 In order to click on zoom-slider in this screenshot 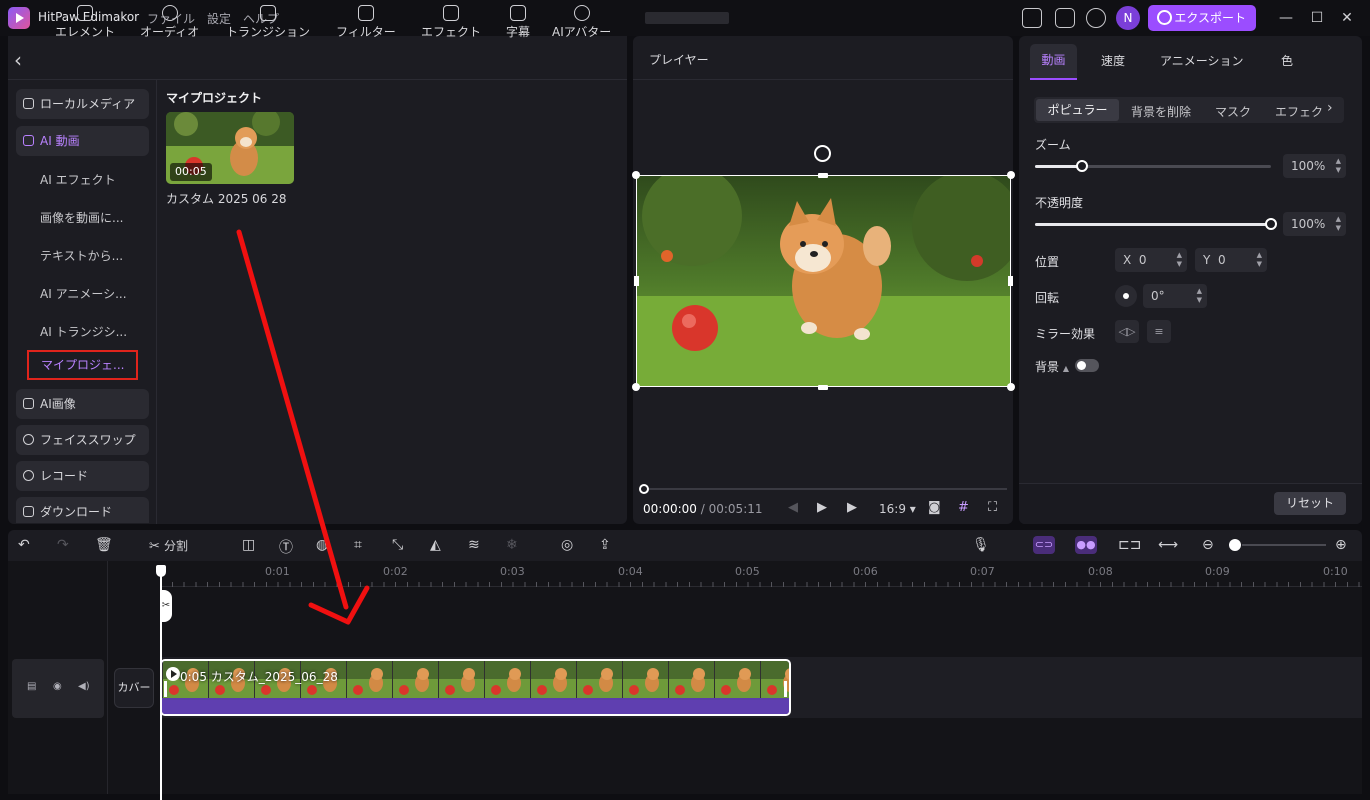, I will do `click(1153, 166)`.